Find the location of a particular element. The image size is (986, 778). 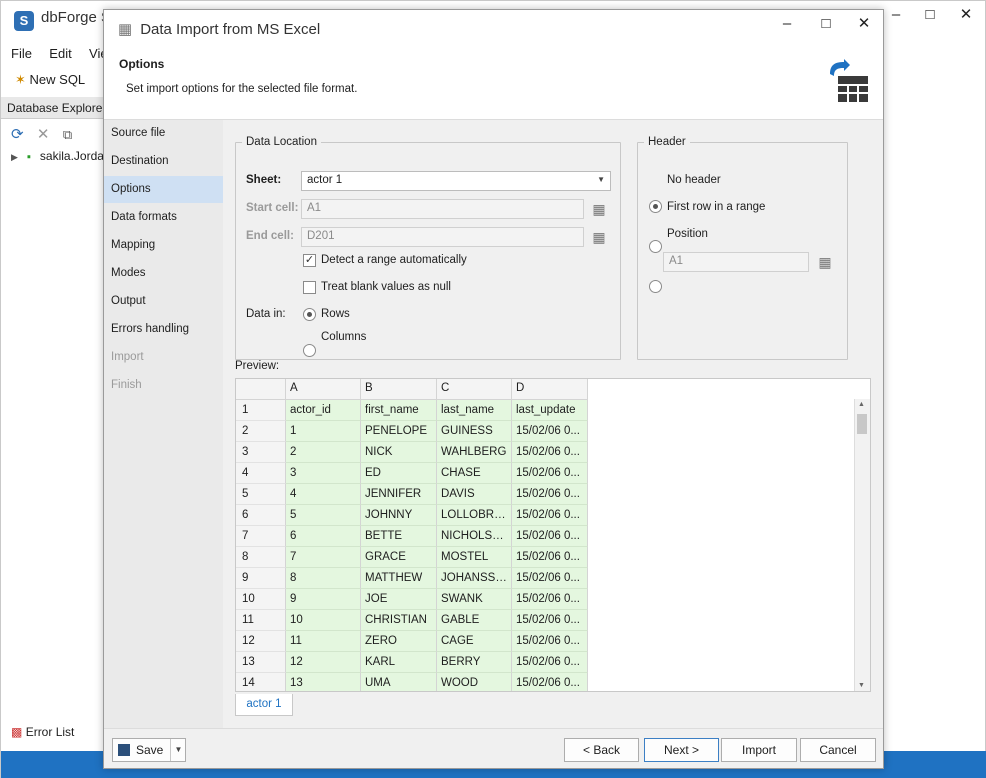

no-header-radio is located at coordinates (655, 206).